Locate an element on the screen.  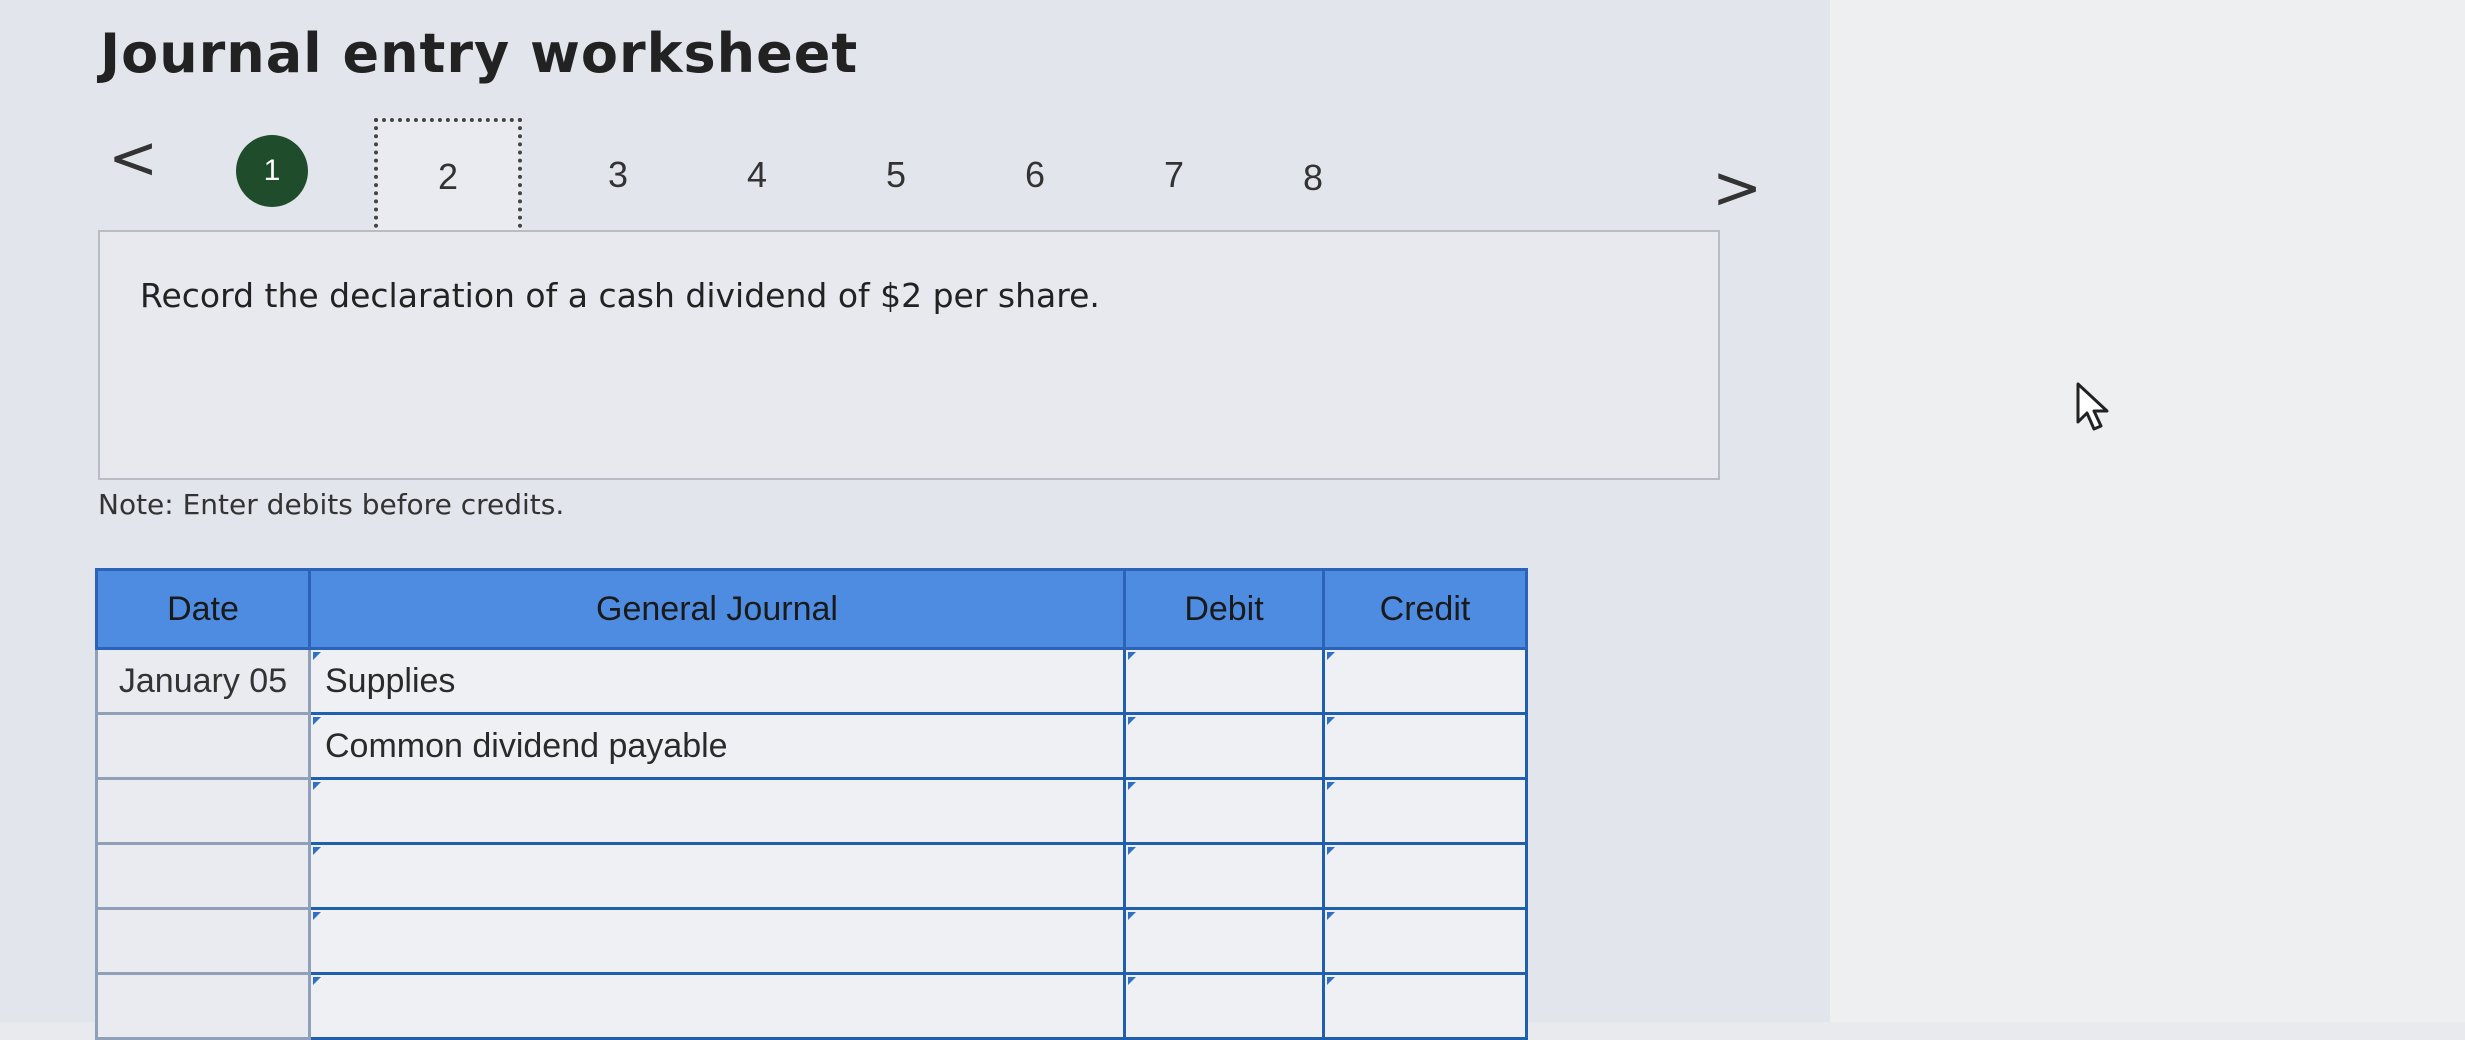
step-2-active: 2 is located at coordinates (448, 177).